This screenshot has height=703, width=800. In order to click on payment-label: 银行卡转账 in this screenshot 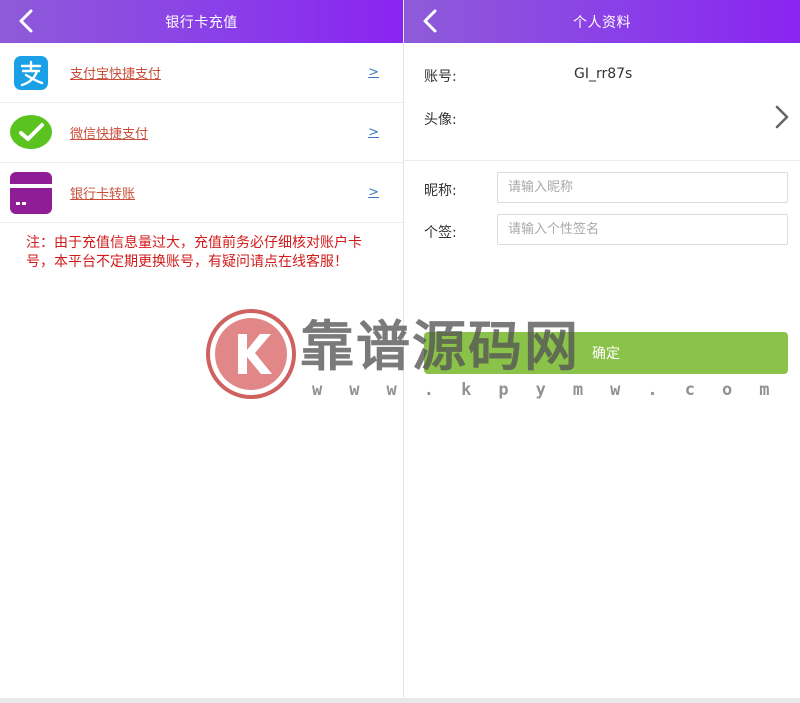, I will do `click(102, 192)`.